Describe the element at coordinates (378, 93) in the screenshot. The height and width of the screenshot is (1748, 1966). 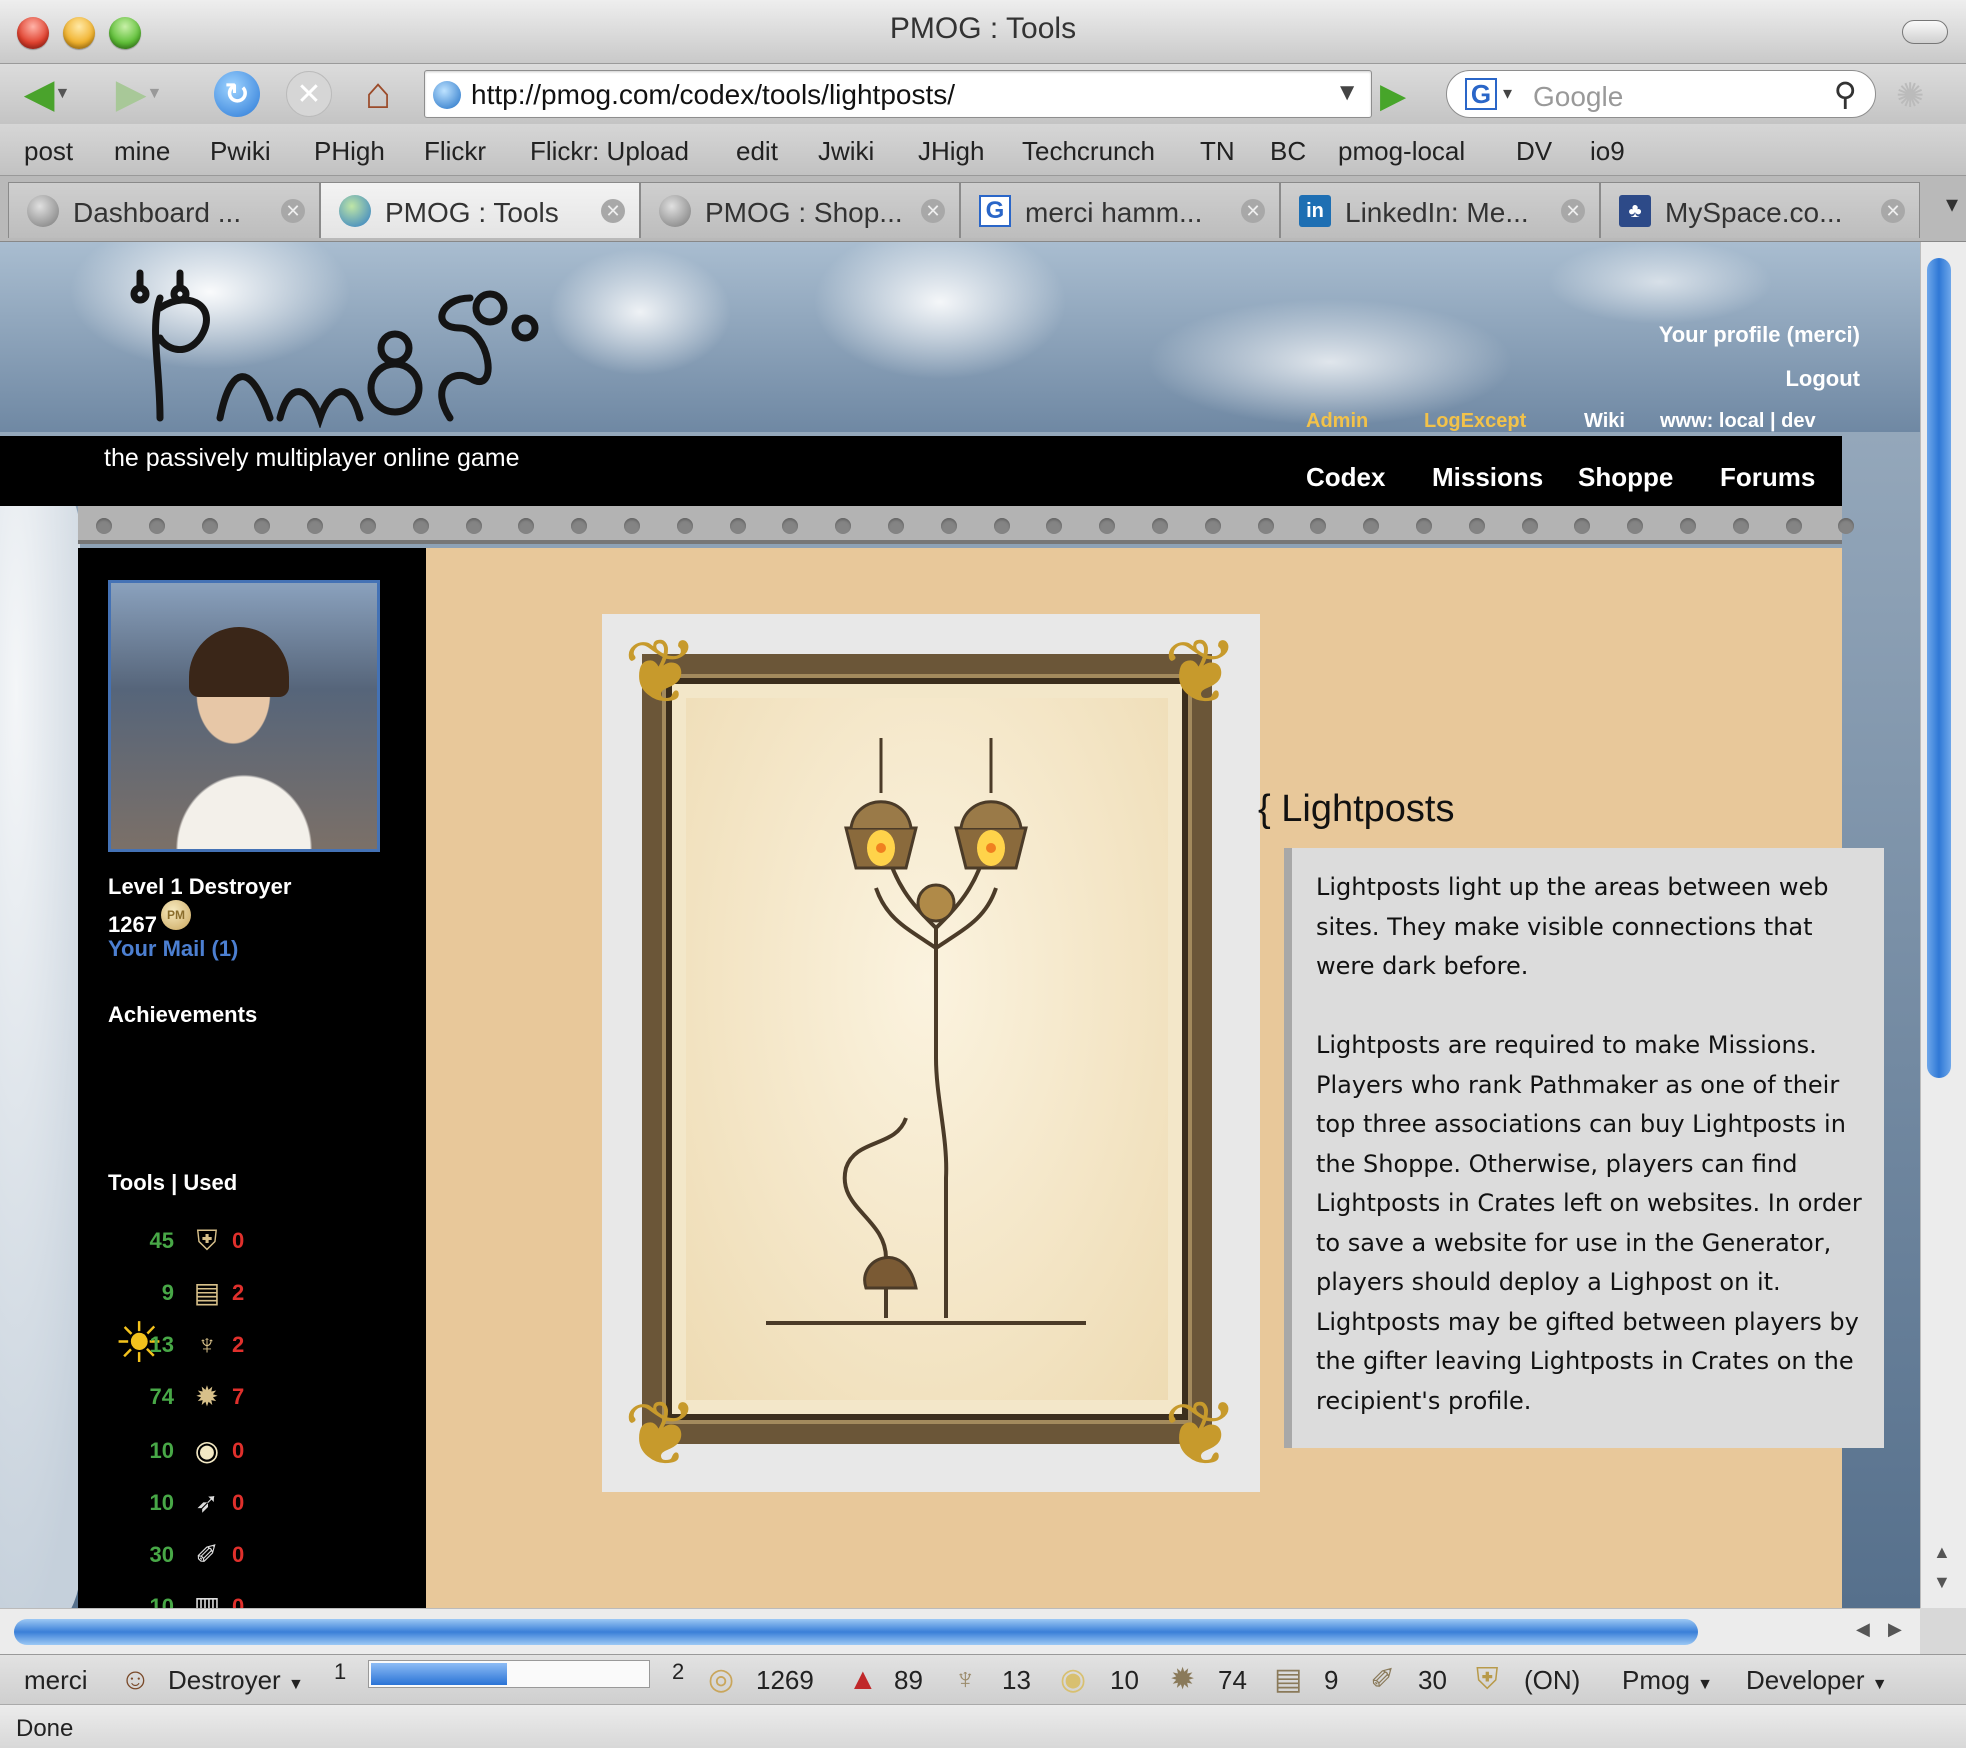
I see `home-button: ⌂` at that location.